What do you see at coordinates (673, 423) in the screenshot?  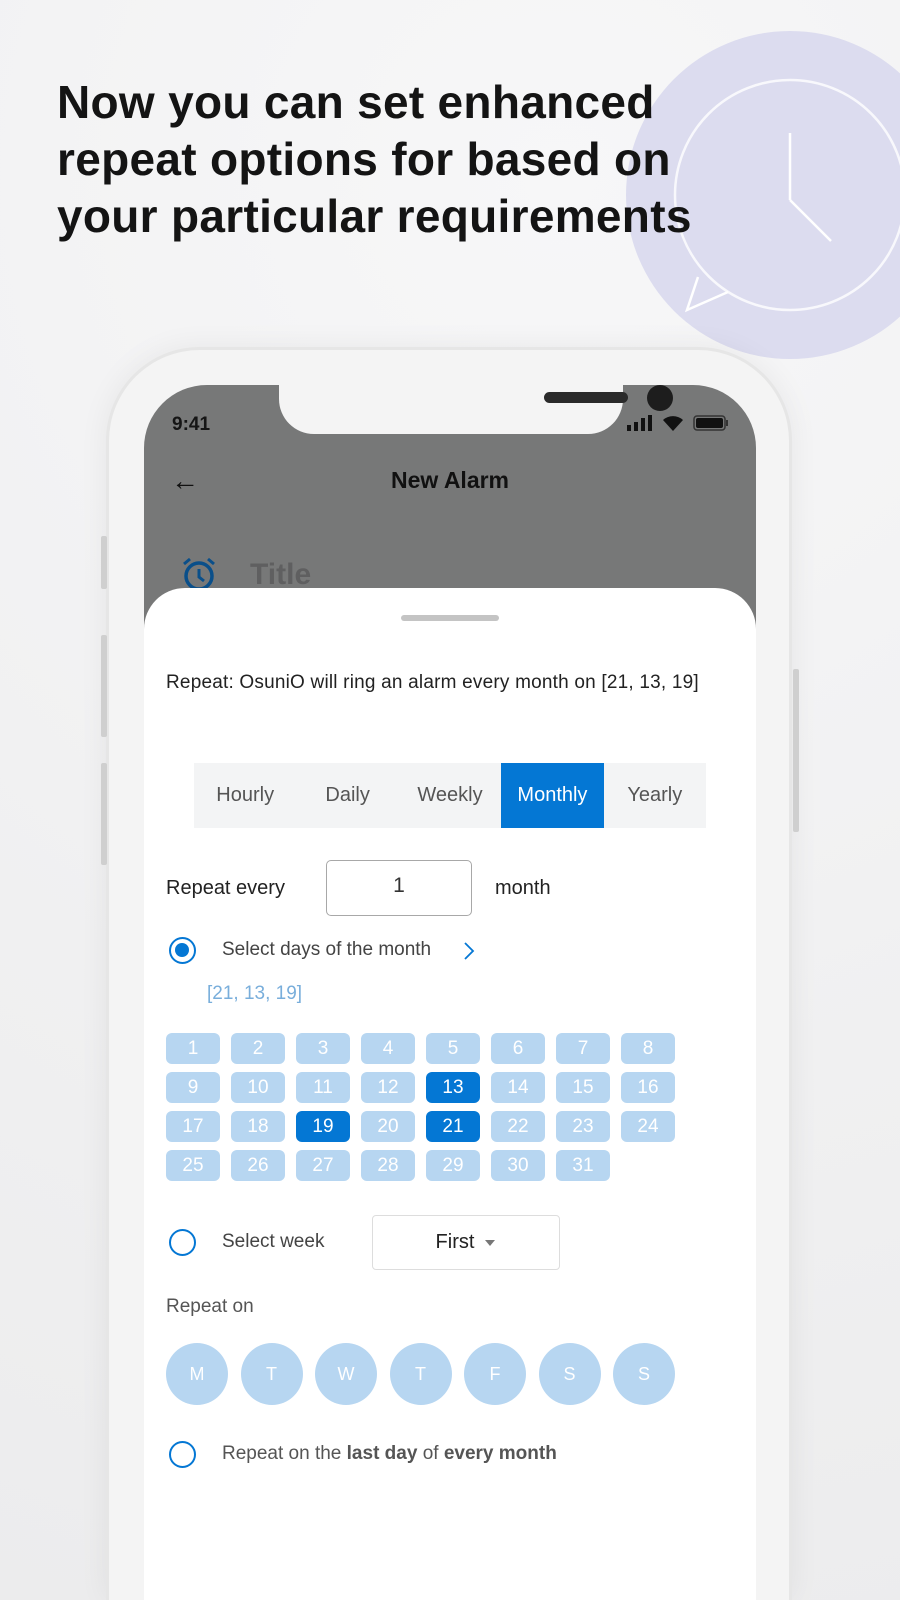 I see `wifi-icon` at bounding box center [673, 423].